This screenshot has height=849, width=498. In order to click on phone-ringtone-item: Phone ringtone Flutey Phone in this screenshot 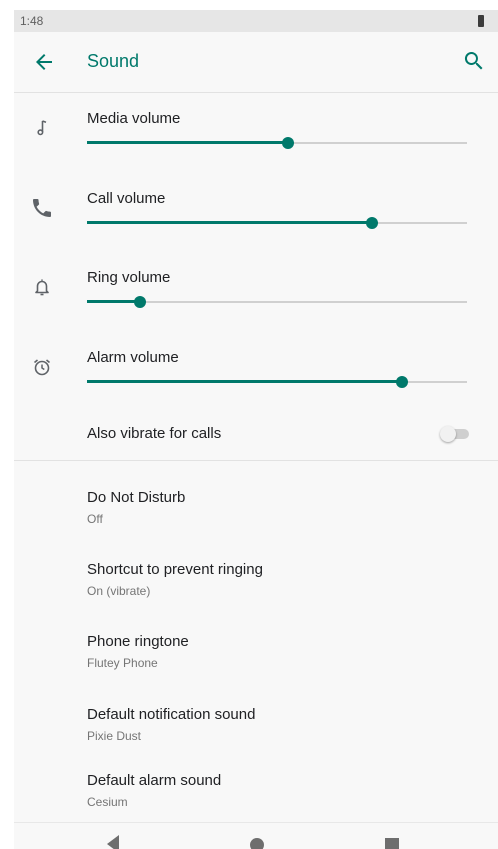, I will do `click(256, 650)`.